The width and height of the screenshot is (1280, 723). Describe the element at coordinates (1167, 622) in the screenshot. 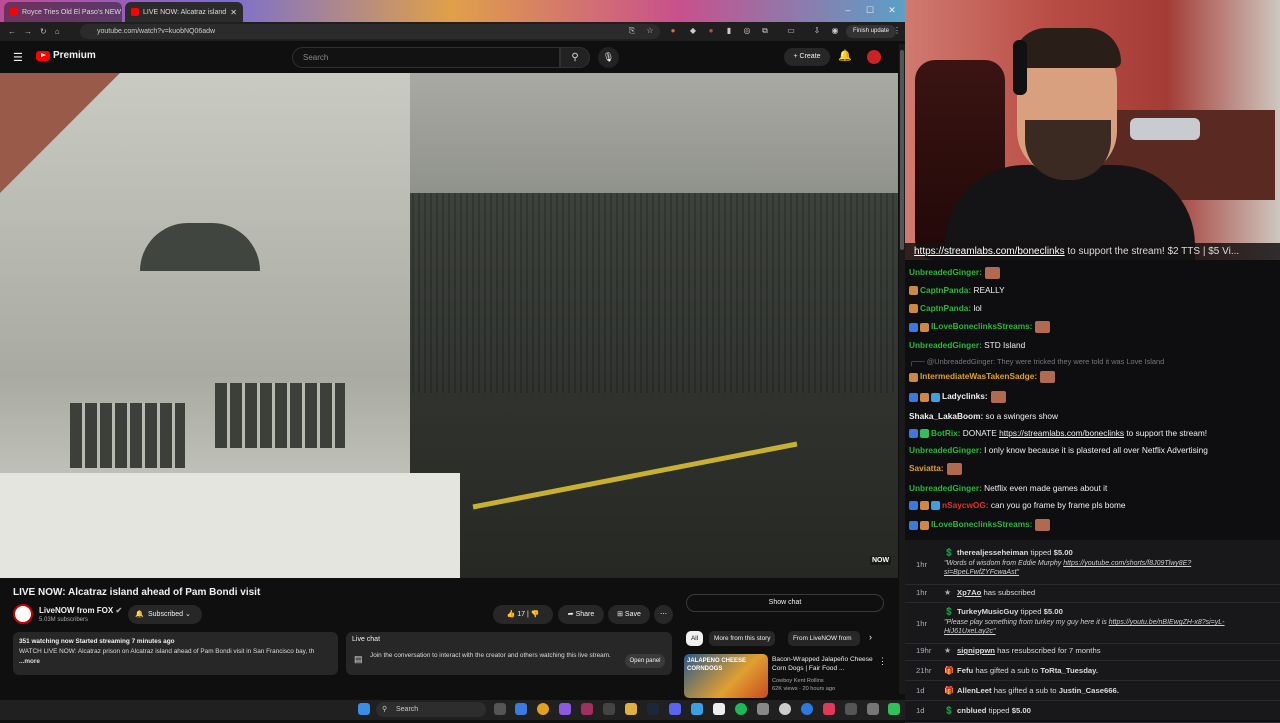

I see `tip-link: https://youtu.be/nBIEwgZH-x8?si=yL-` at that location.